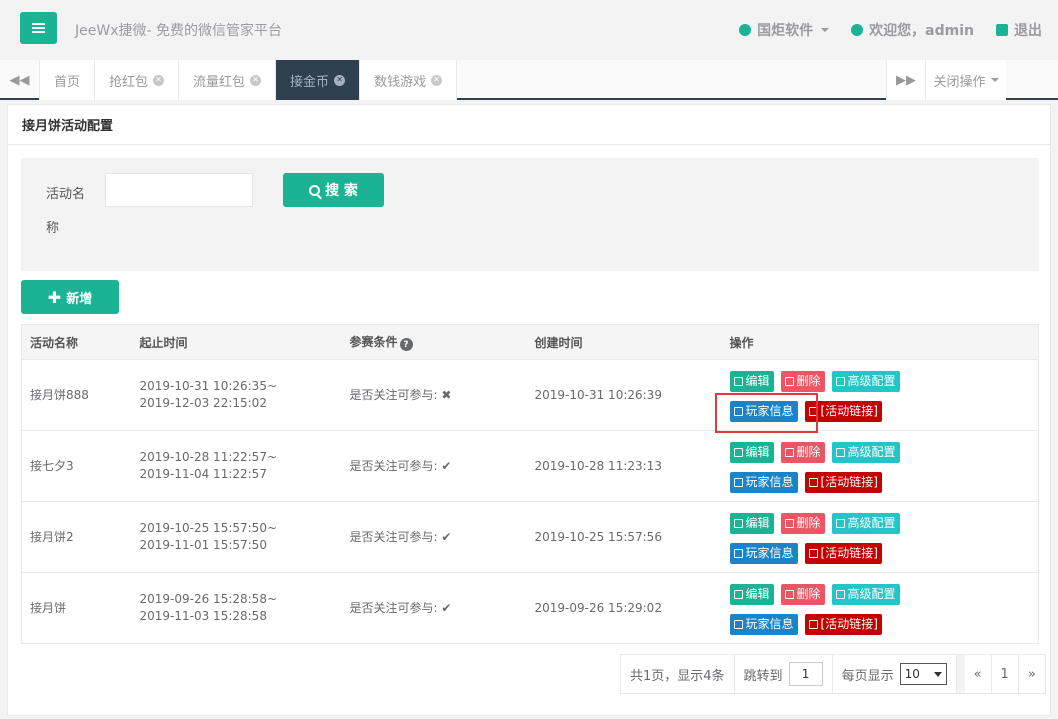 This screenshot has width=1058, height=719. I want to click on pager-summary: 共1页，显示4条, so click(678, 674).